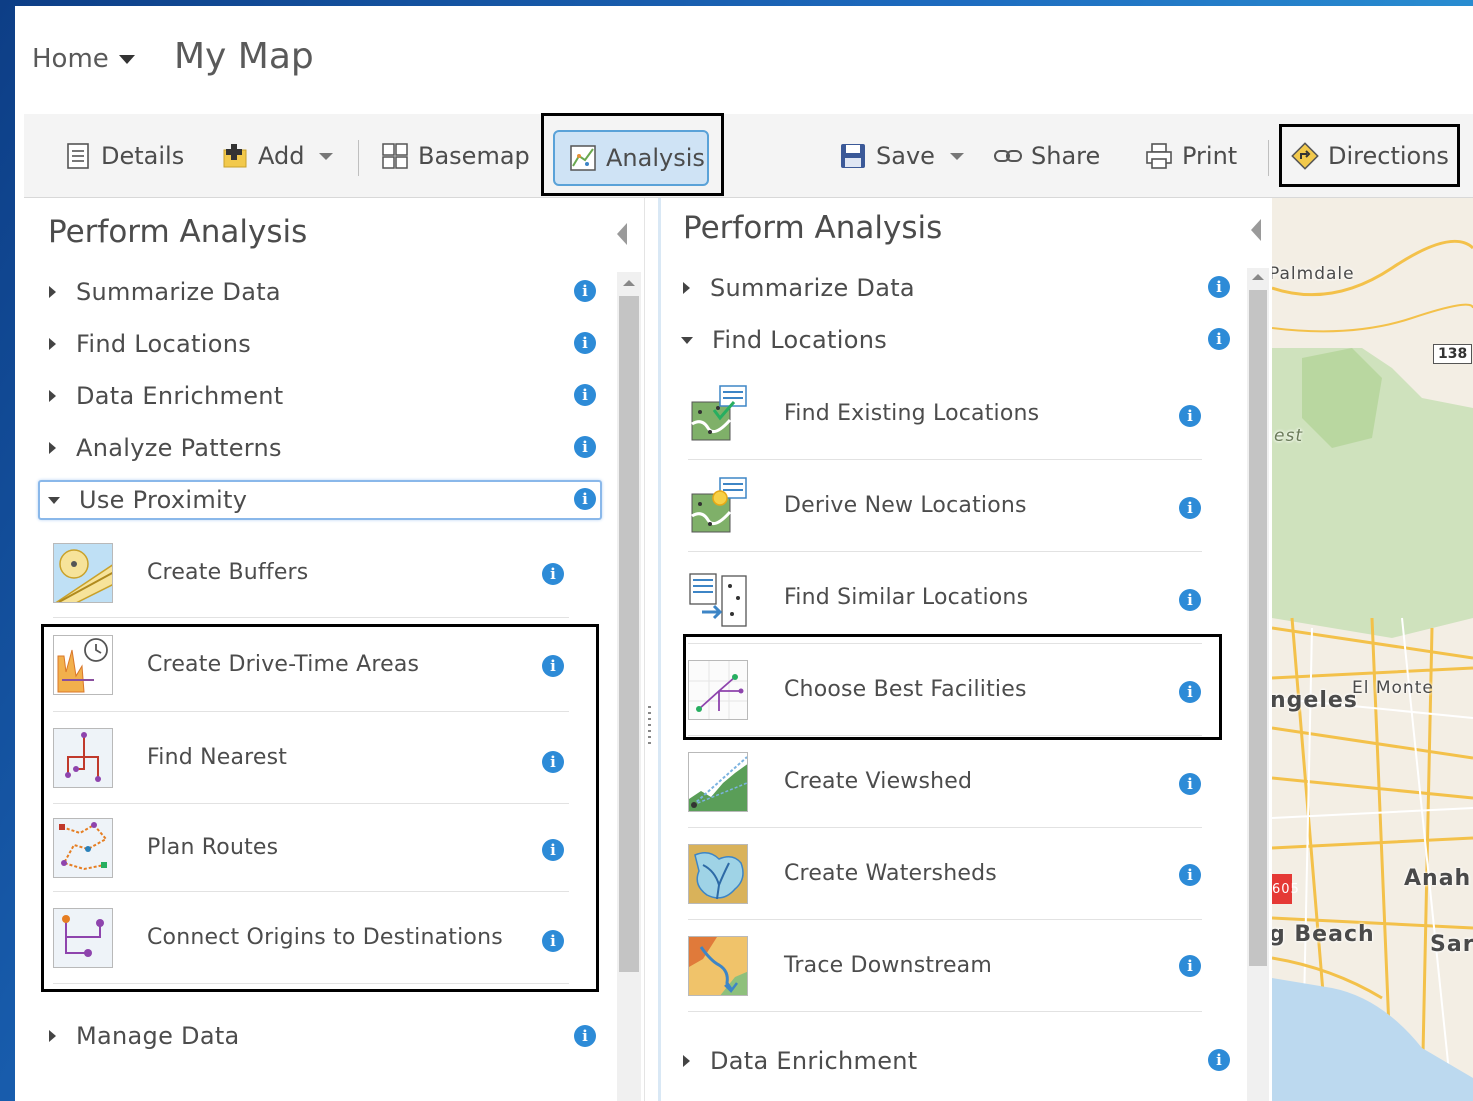 The image size is (1473, 1101). I want to click on tool-create-drive-time-areas: Create Drive-Time Areas, so click(311, 665).